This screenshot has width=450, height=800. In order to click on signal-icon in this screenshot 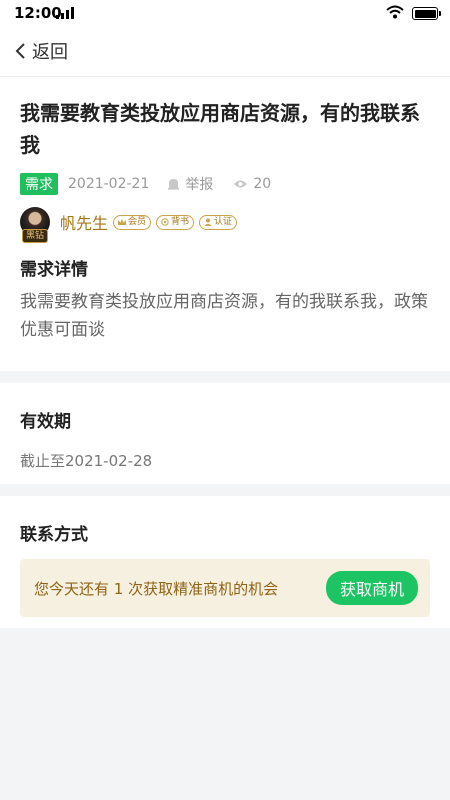, I will do `click(65, 13)`.